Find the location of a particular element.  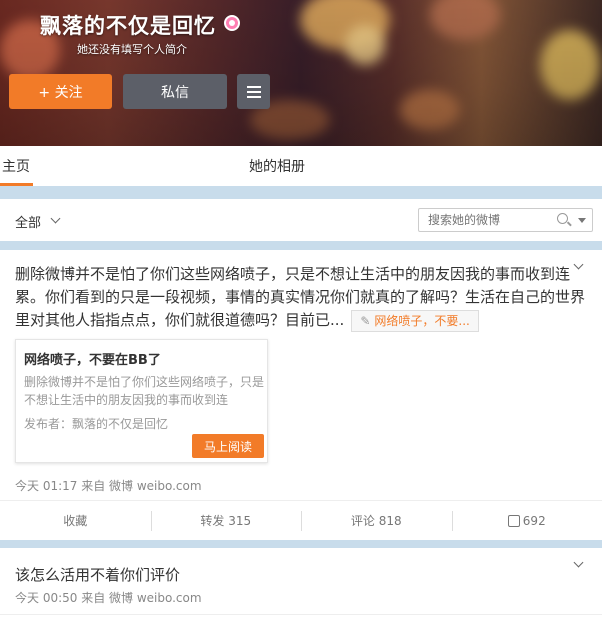

search-dropdown-icon is located at coordinates (582, 220).